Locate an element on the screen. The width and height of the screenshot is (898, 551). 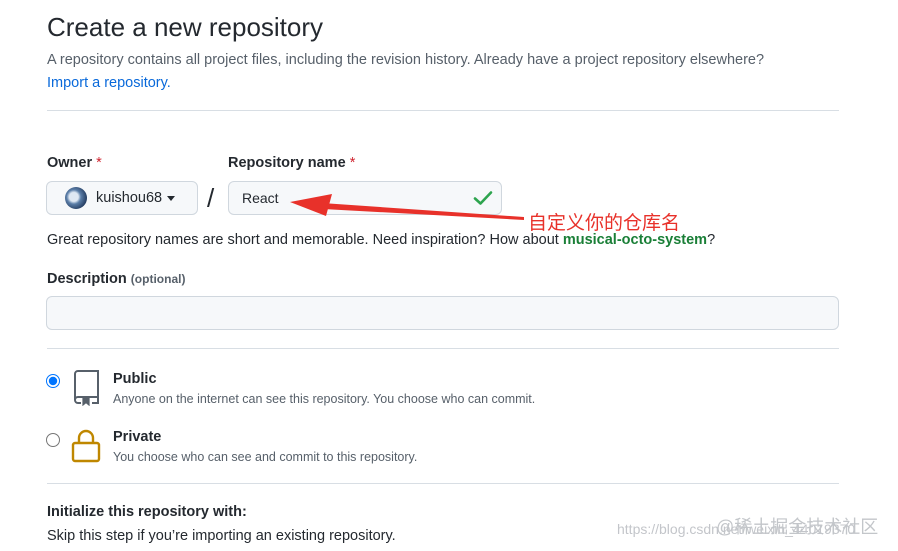
owner-label: Owner * is located at coordinates (74, 163).